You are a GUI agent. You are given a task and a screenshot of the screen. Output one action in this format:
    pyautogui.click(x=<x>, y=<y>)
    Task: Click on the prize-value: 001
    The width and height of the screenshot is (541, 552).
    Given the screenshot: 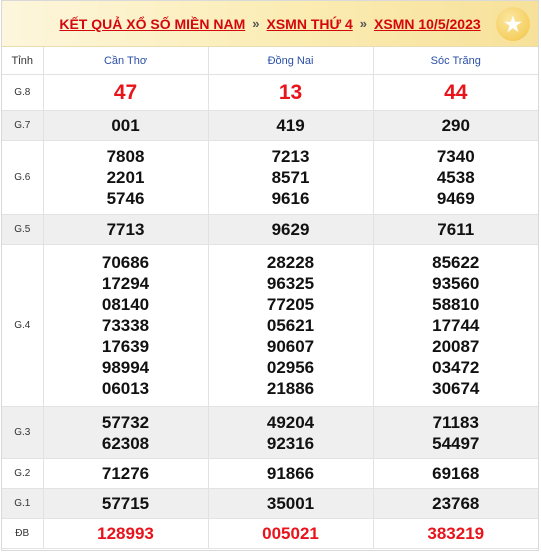 What is the action you would take?
    pyautogui.click(x=126, y=125)
    